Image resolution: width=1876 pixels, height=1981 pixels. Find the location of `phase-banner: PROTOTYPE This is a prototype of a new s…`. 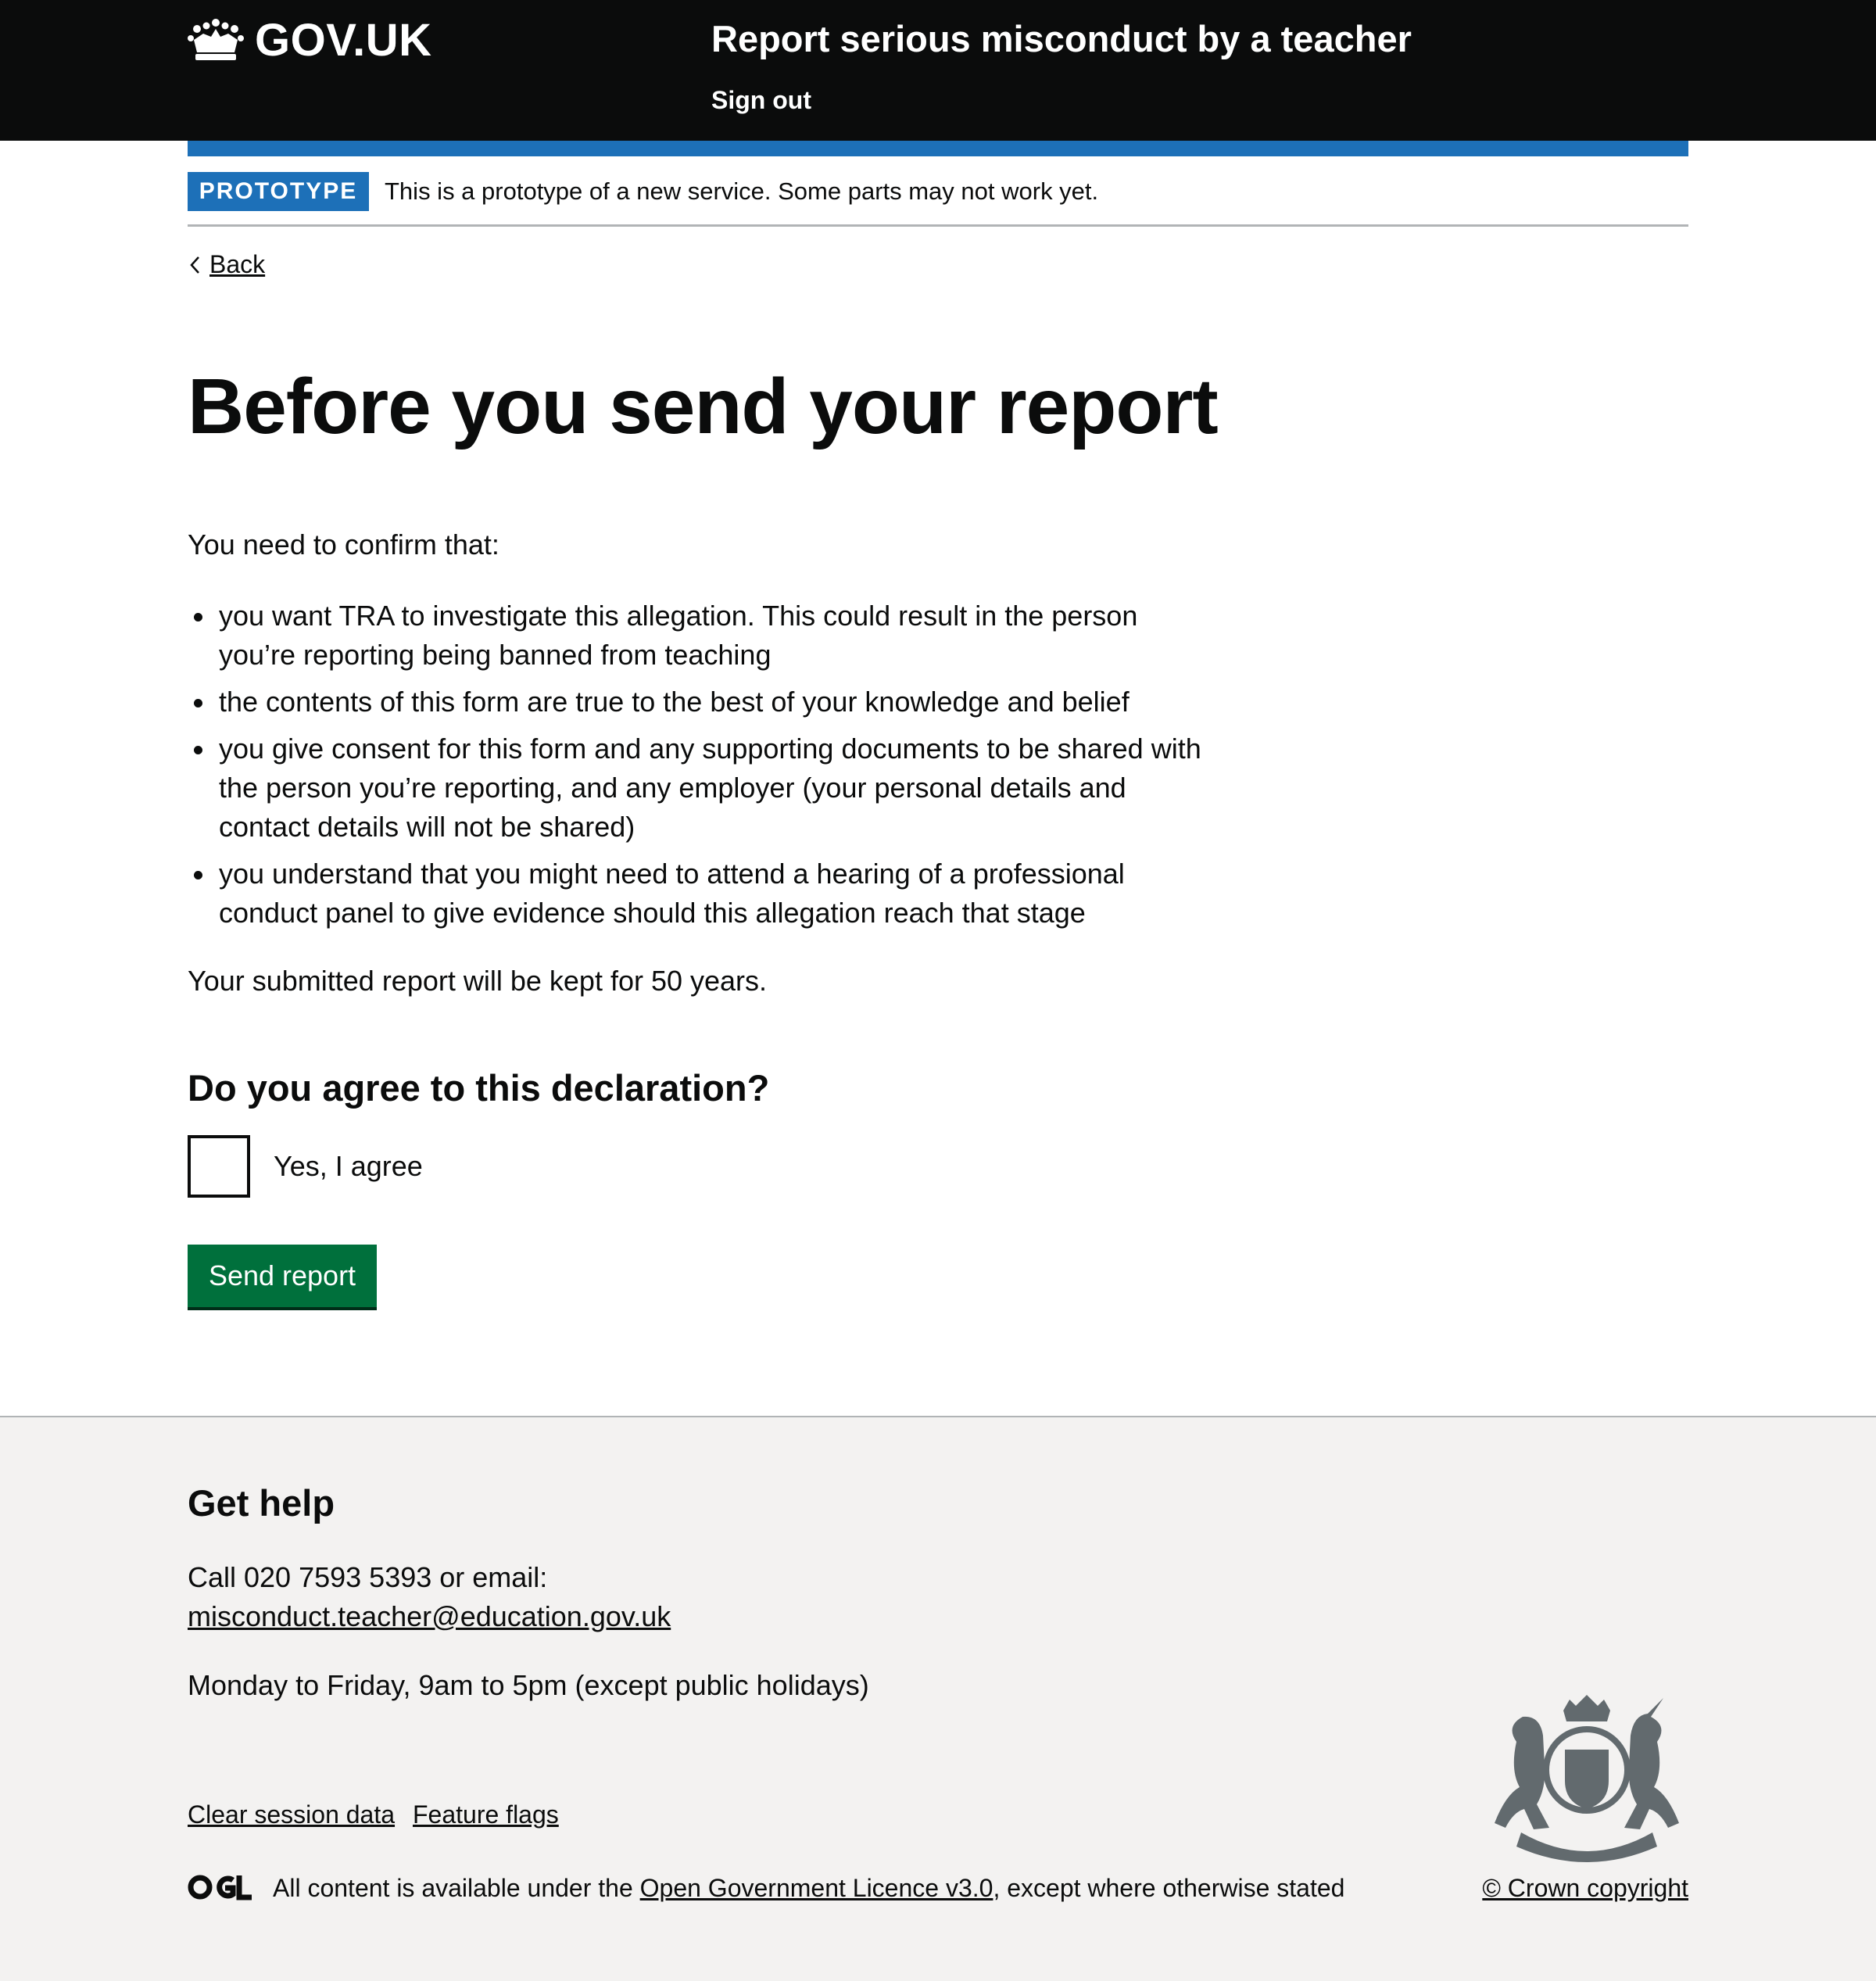

phase-banner: PROTOTYPE This is a prototype of a new s… is located at coordinates (938, 191).